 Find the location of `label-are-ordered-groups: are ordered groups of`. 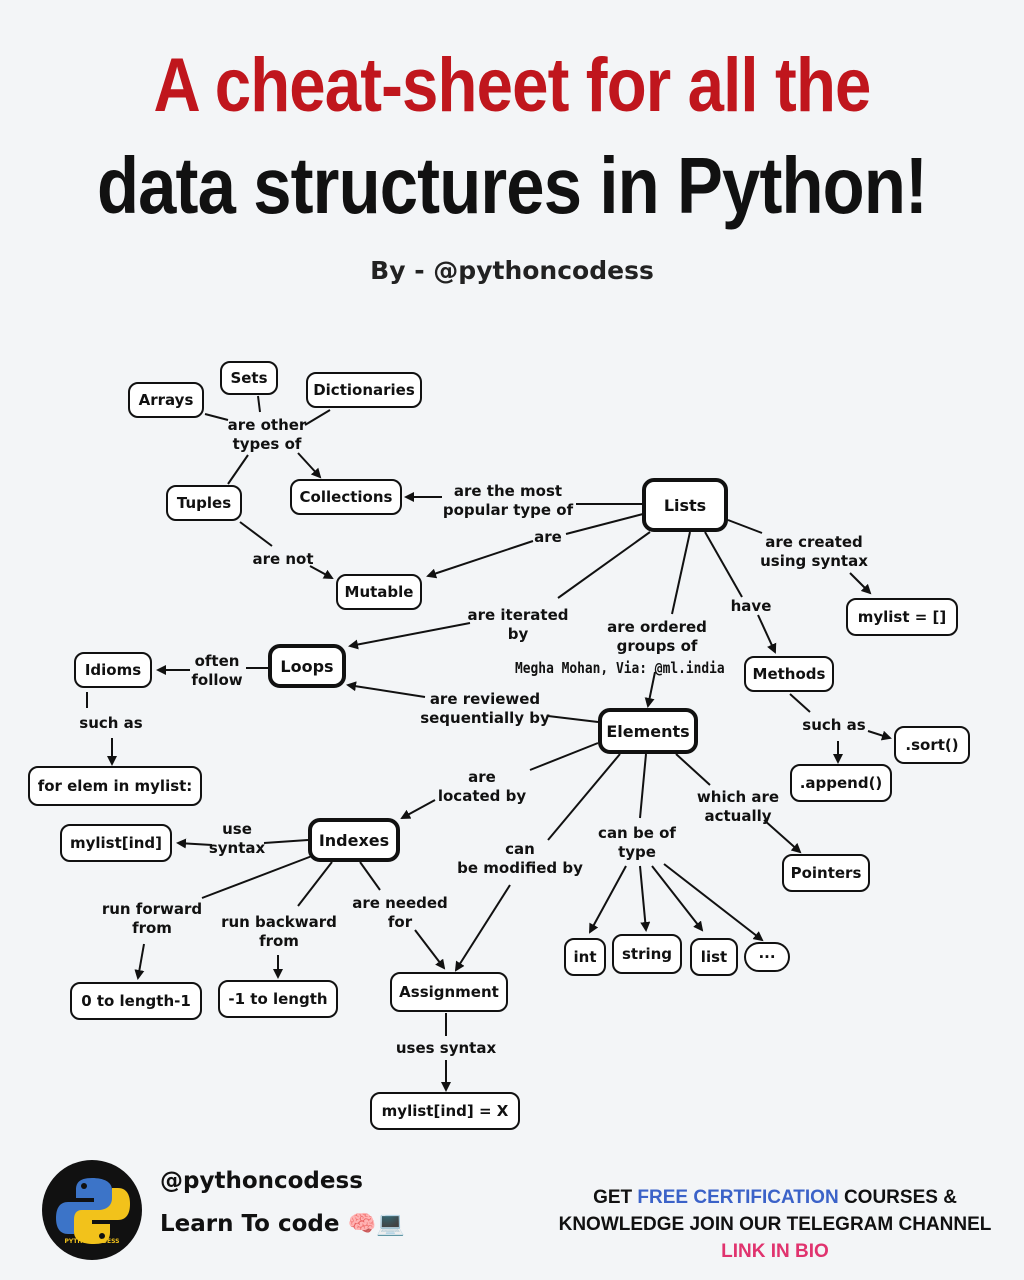

label-are-ordered-groups: are ordered groups of is located at coordinates (657, 636).